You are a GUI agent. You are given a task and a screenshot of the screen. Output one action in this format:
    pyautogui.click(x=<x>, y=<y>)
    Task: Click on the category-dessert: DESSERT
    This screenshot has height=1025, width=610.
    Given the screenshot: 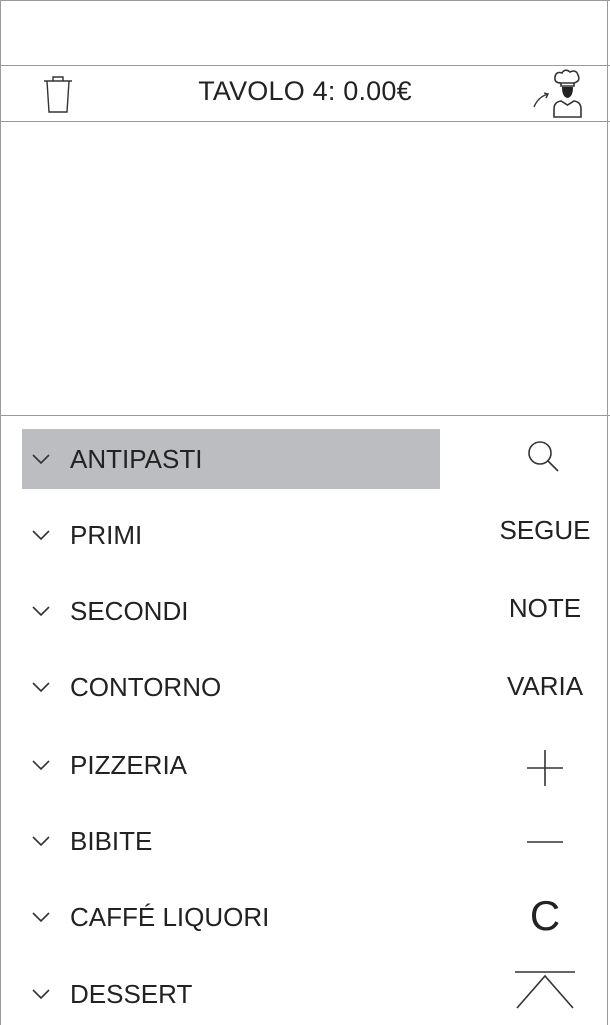 What is the action you would take?
    pyautogui.click(x=231, y=994)
    